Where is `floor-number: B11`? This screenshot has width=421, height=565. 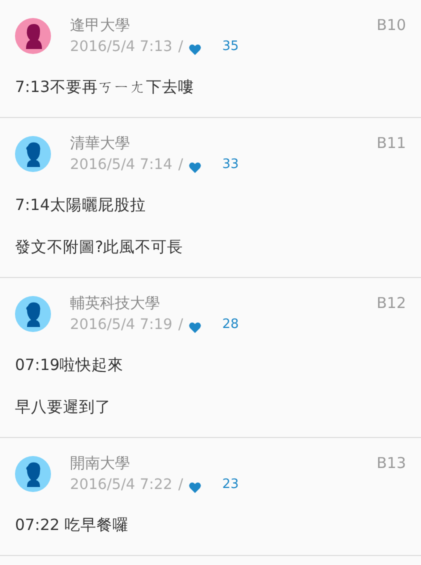 floor-number: B11 is located at coordinates (391, 143).